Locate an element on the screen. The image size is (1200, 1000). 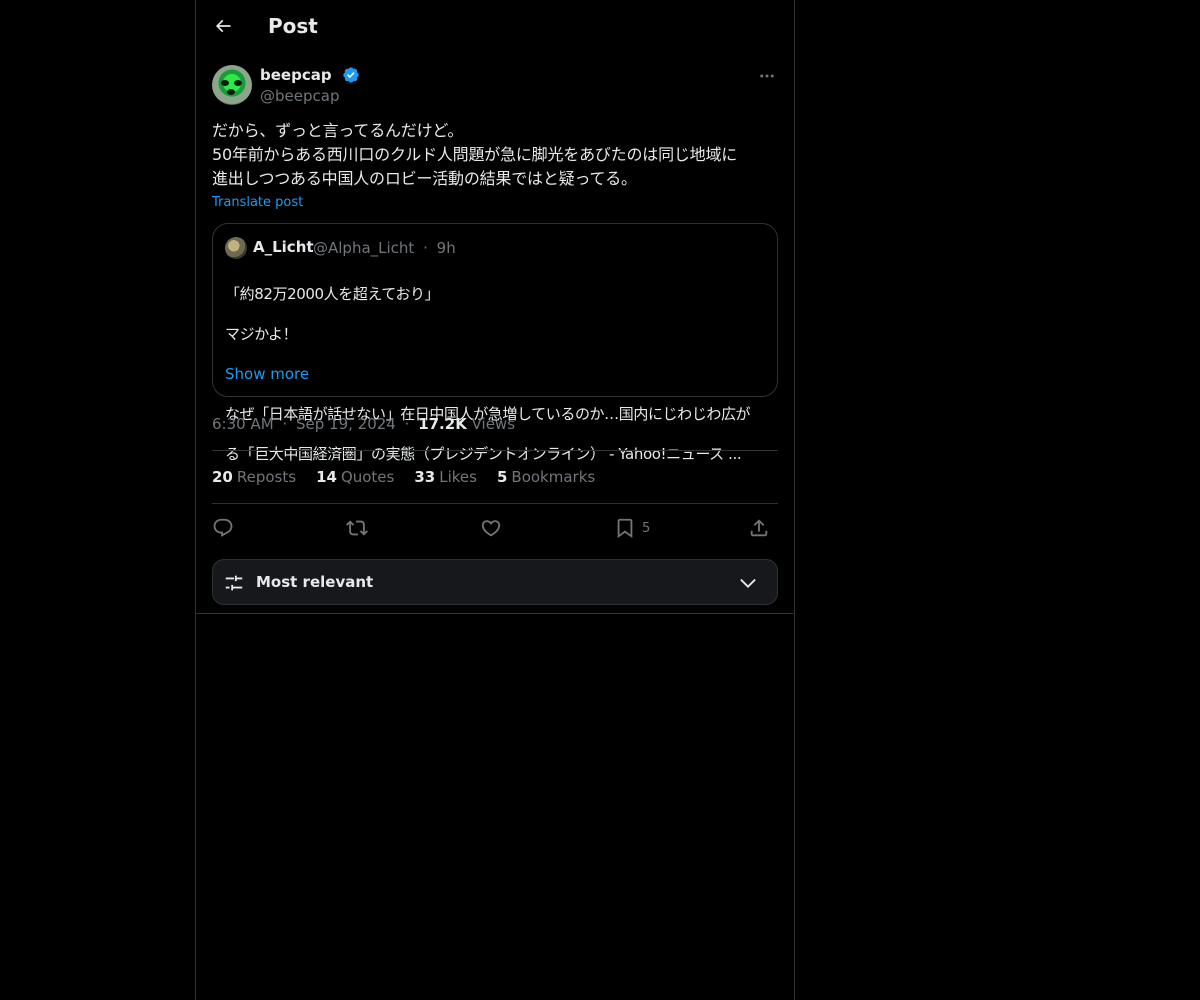
show-more-link: Show more is located at coordinates (267, 374).